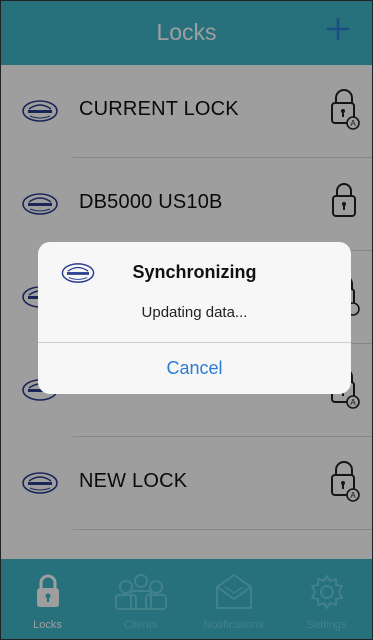 The height and width of the screenshot is (640, 373). I want to click on cancel-button: Cancel, so click(194, 368).